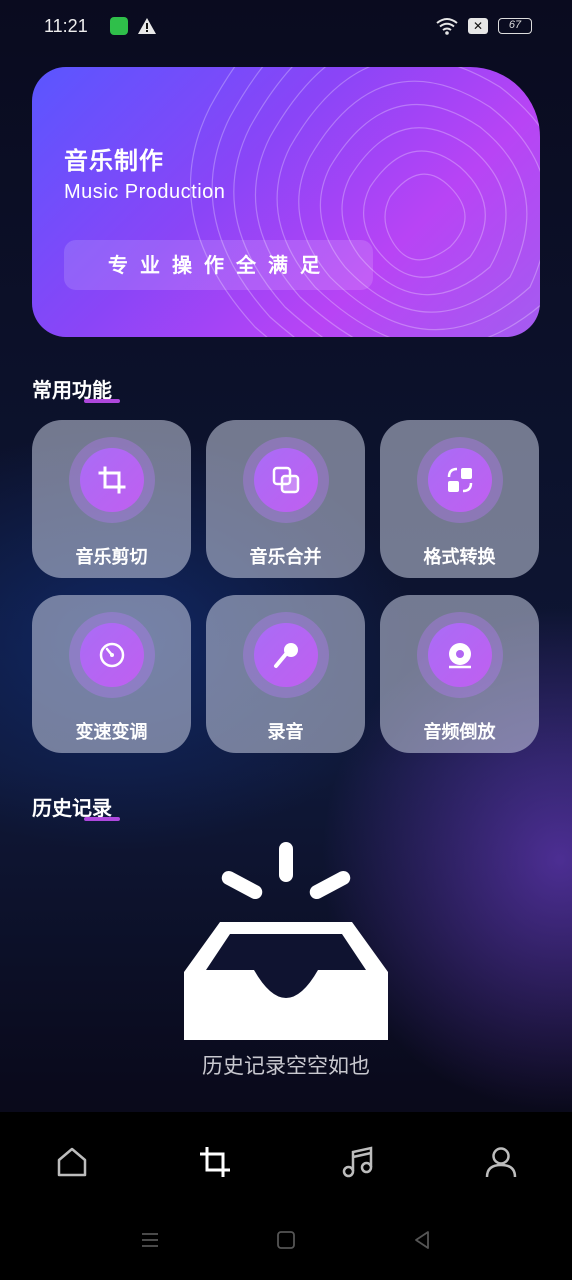 This screenshot has width=572, height=1280. I want to click on feature-label: 音频倒放, so click(459, 732).